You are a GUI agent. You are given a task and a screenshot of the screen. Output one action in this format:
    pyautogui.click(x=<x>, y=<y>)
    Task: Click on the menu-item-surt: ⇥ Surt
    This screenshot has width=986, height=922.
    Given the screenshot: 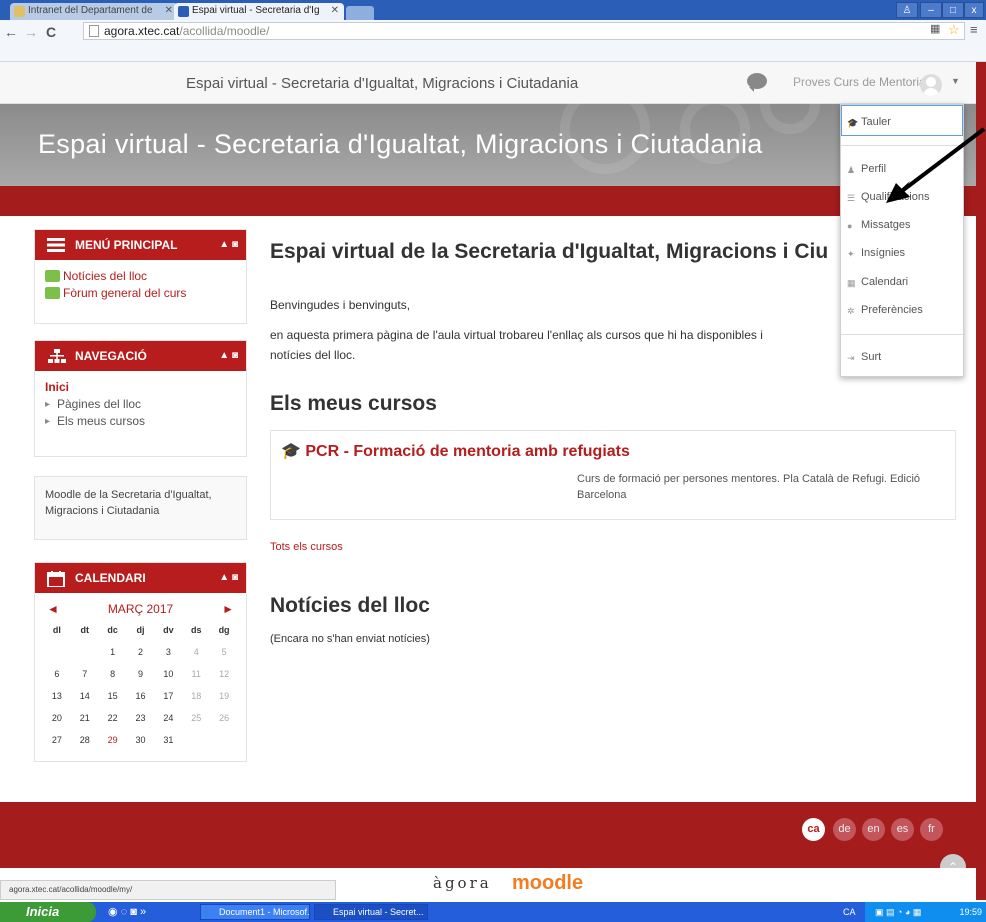 What is the action you would take?
    pyautogui.click(x=864, y=357)
    